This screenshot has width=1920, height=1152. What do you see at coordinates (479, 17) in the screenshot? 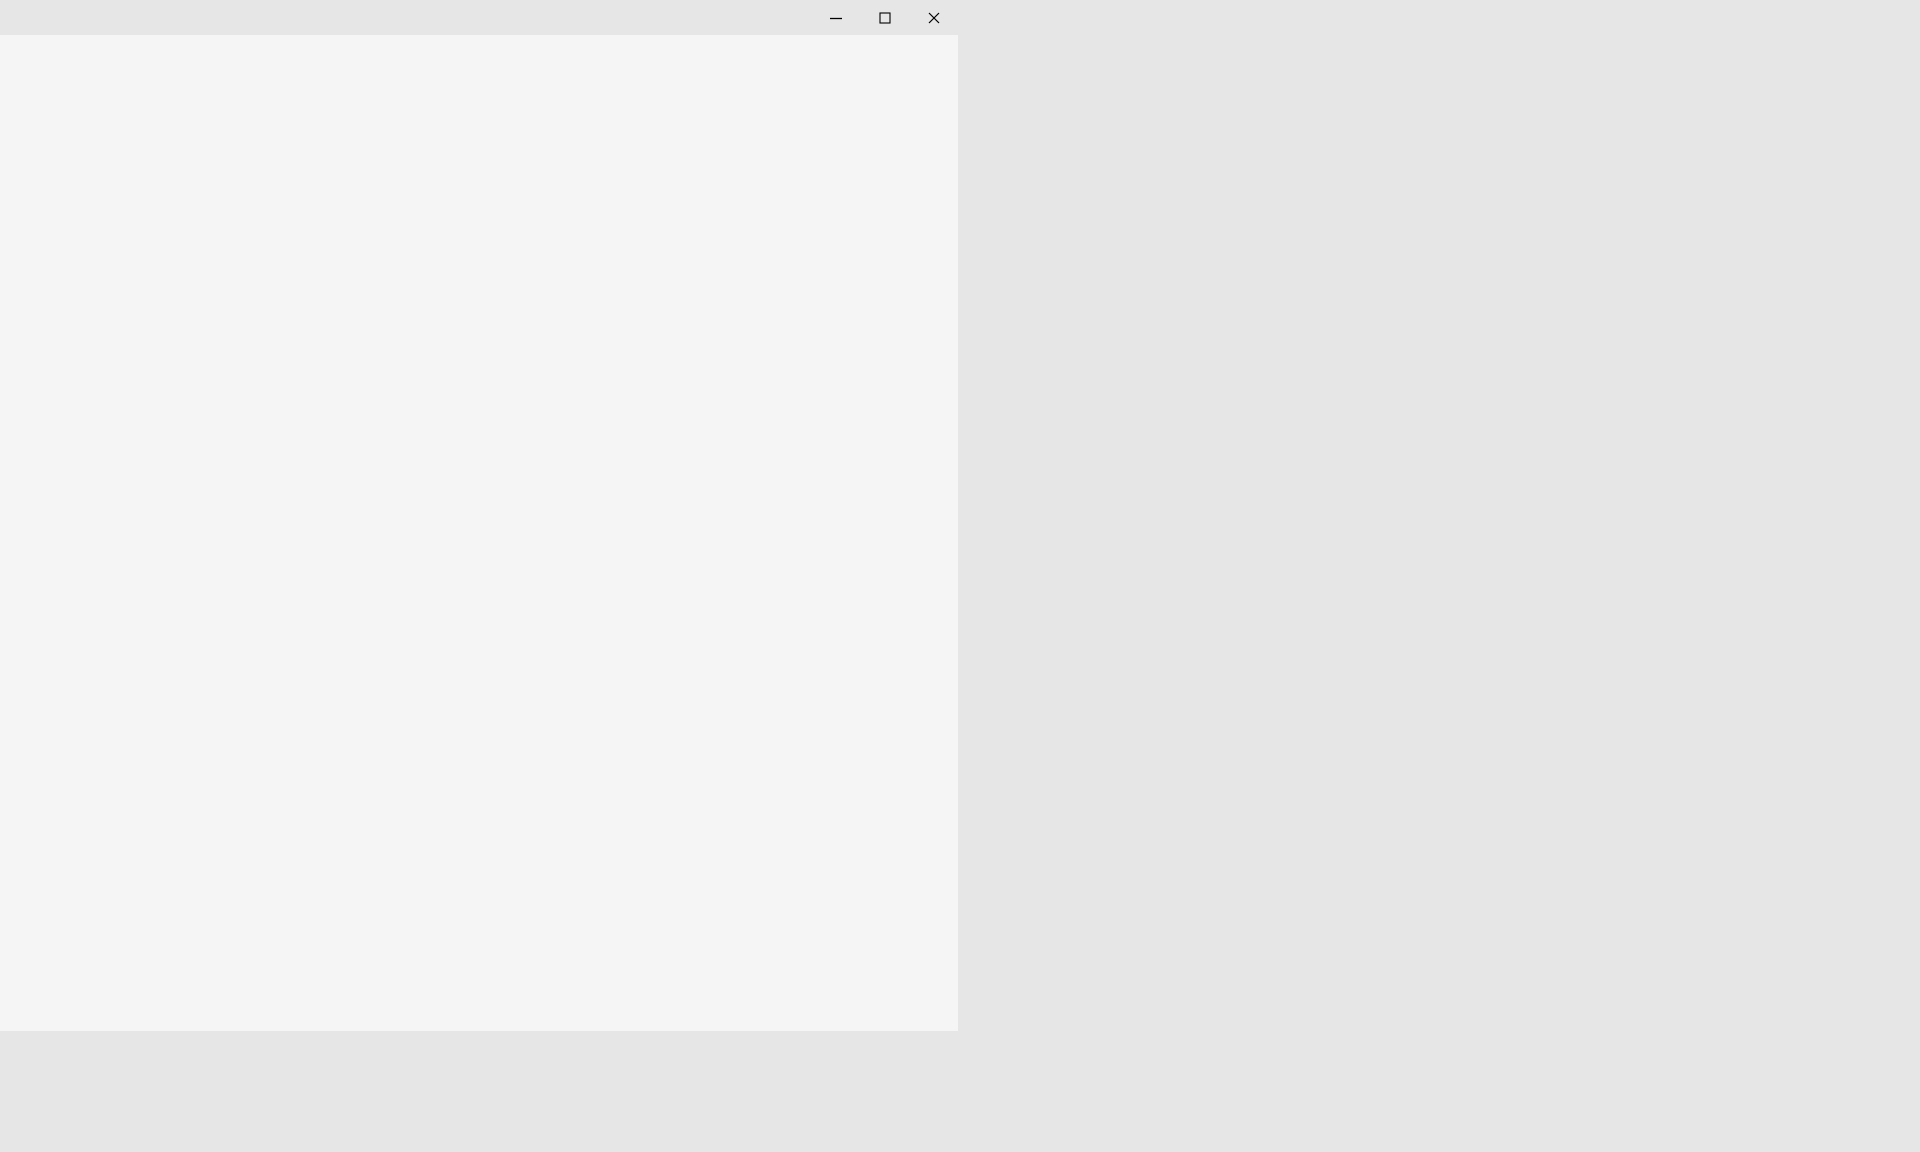
I see `window-titlebar` at bounding box center [479, 17].